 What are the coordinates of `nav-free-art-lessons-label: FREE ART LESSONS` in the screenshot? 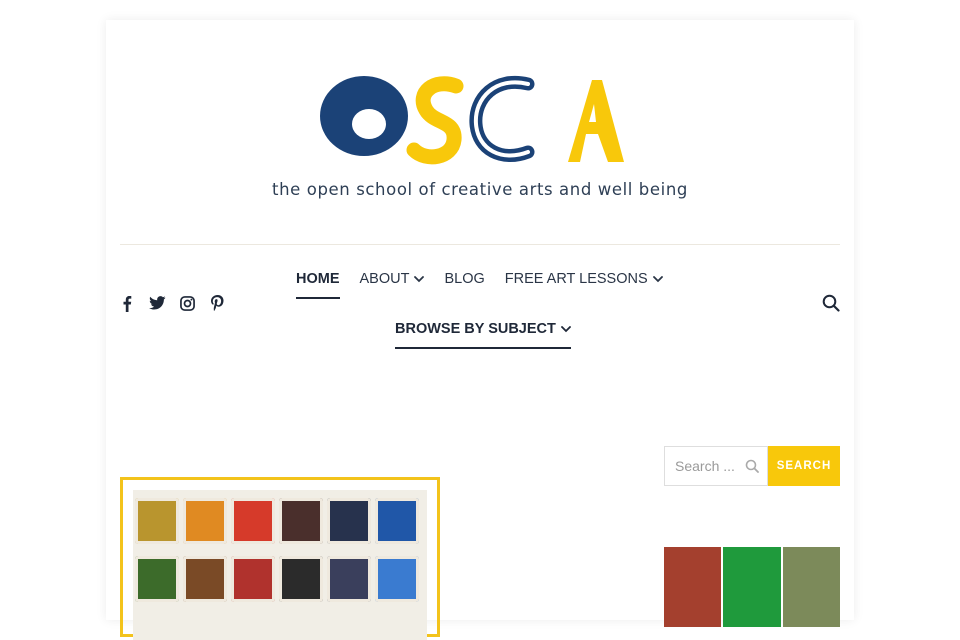 It's located at (576, 279).